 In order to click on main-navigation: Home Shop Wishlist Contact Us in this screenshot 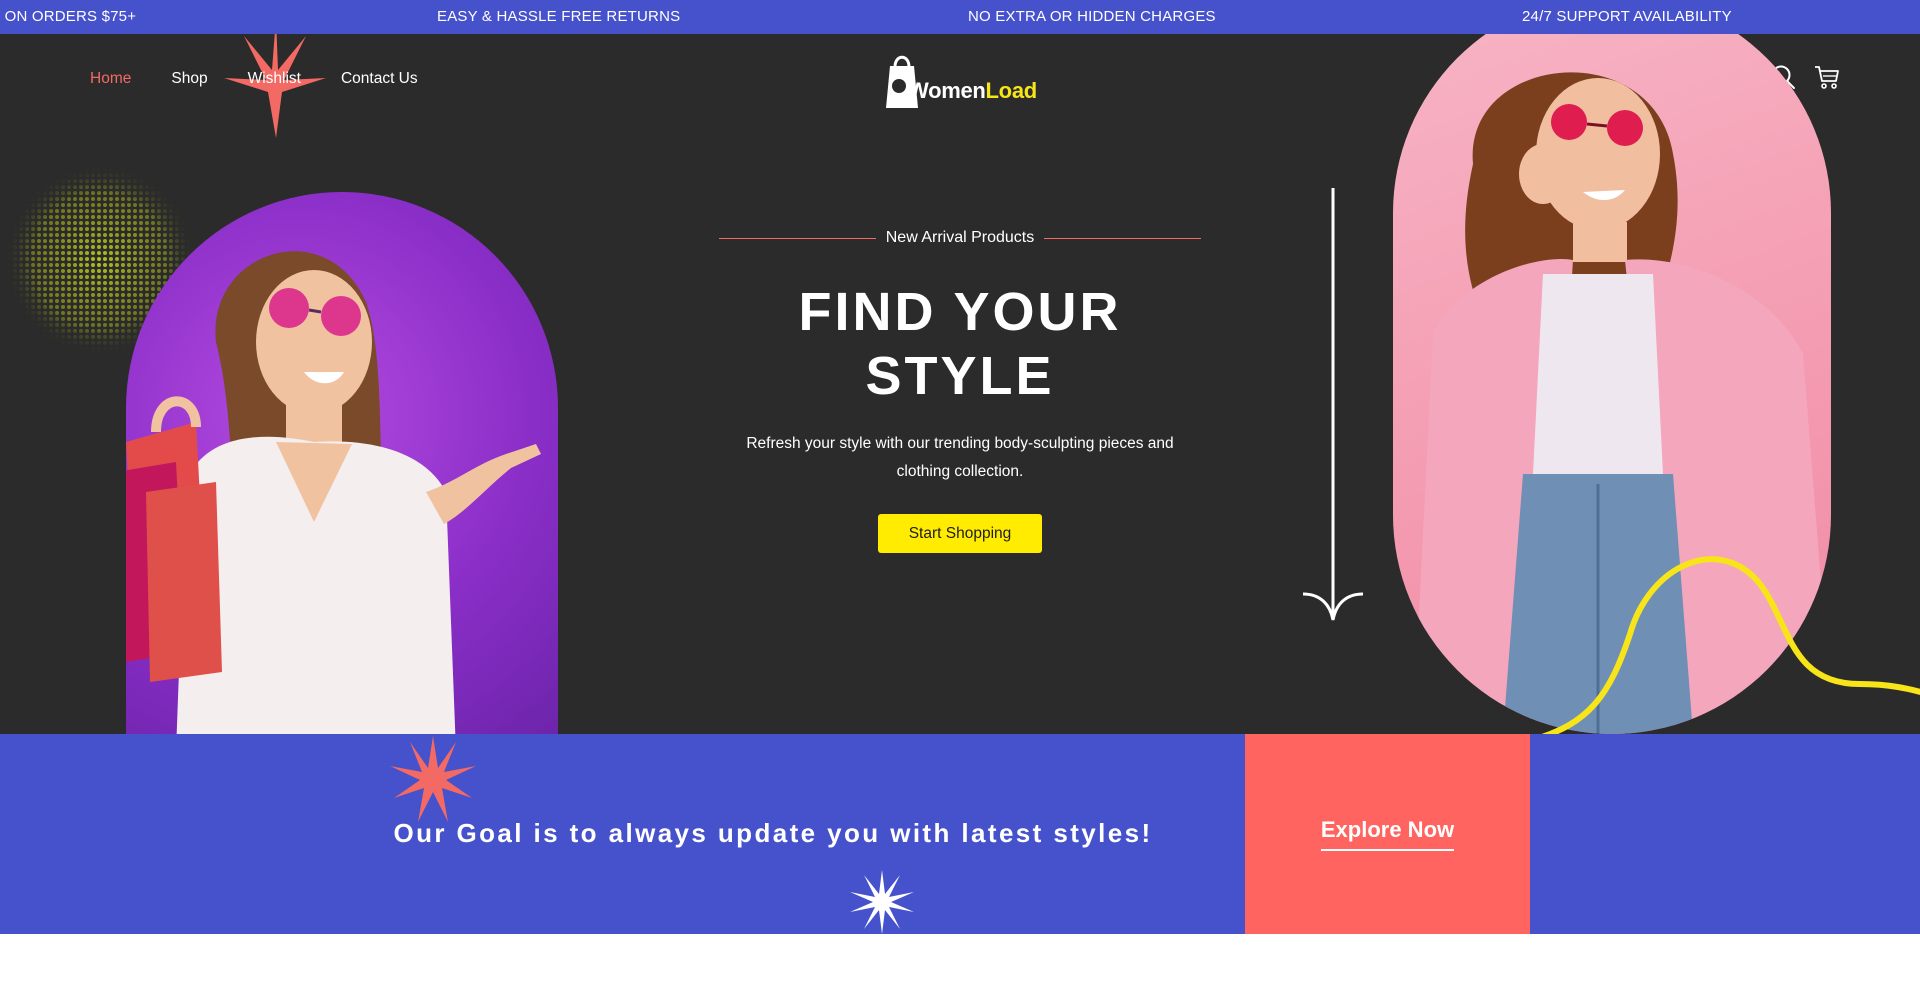, I will do `click(254, 79)`.